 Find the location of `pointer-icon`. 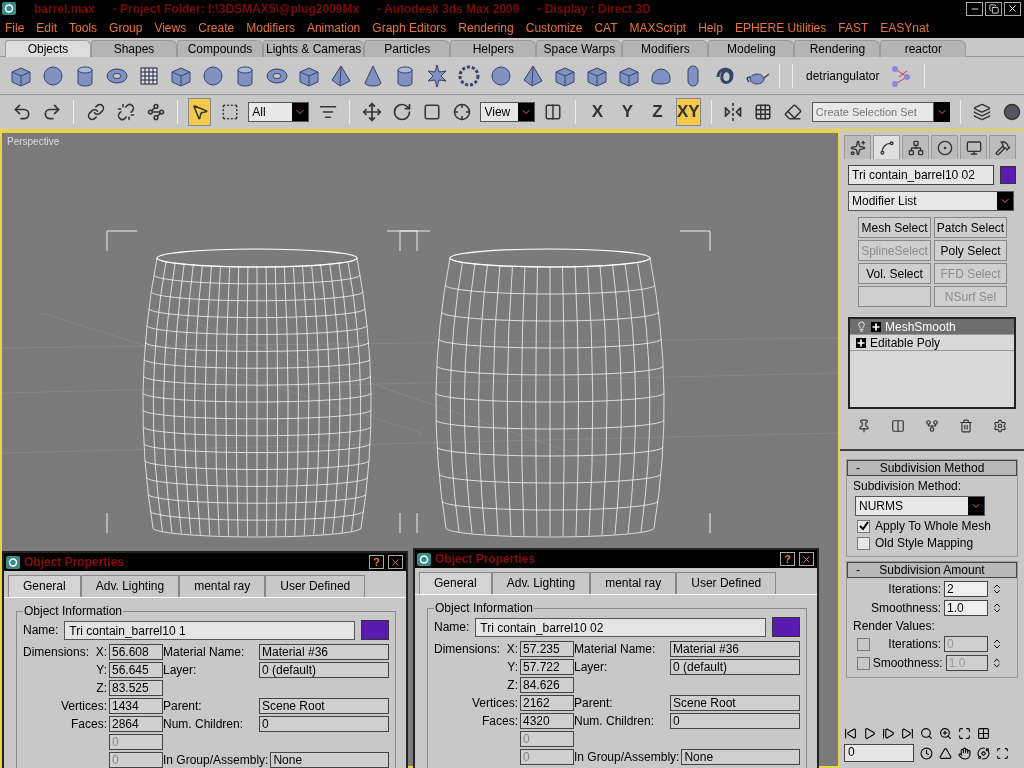

pointer-icon is located at coordinates (199, 112).